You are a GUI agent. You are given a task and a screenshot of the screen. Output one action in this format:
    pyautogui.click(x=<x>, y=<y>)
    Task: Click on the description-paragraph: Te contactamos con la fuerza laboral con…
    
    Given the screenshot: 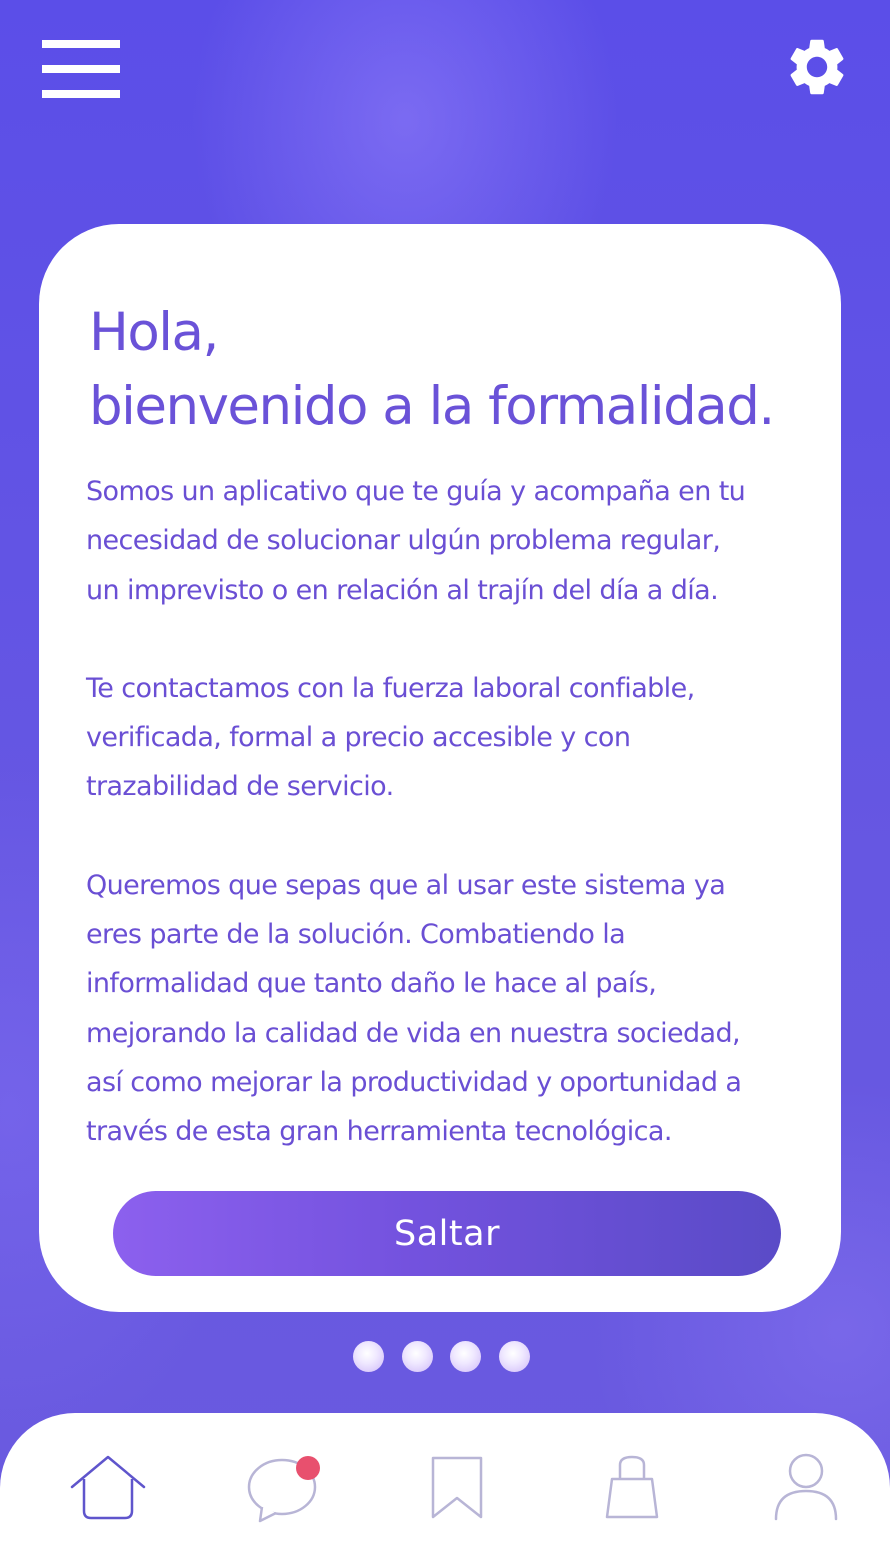 What is the action you would take?
    pyautogui.click(x=390, y=737)
    